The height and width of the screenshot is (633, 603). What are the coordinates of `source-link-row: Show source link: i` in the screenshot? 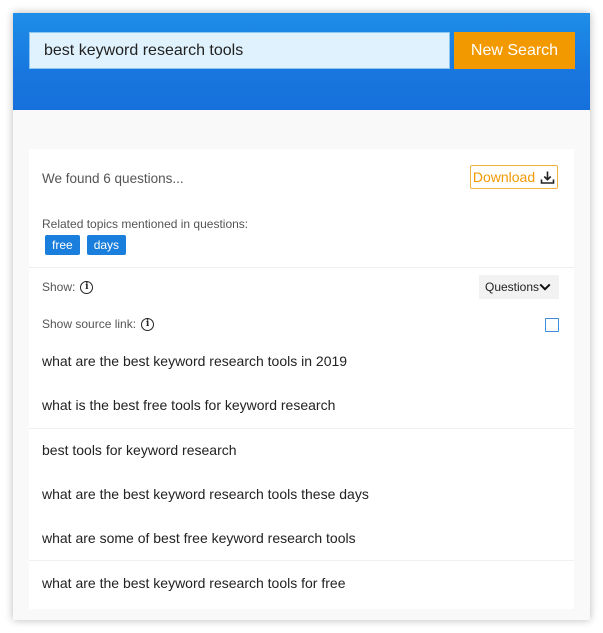 It's located at (98, 324).